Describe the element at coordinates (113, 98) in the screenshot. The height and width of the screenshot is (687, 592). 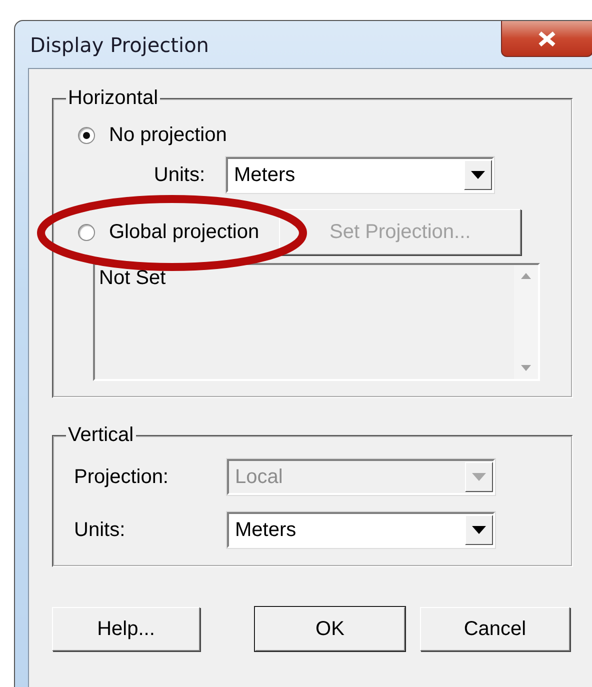
I see `group-label: Horizontal` at that location.